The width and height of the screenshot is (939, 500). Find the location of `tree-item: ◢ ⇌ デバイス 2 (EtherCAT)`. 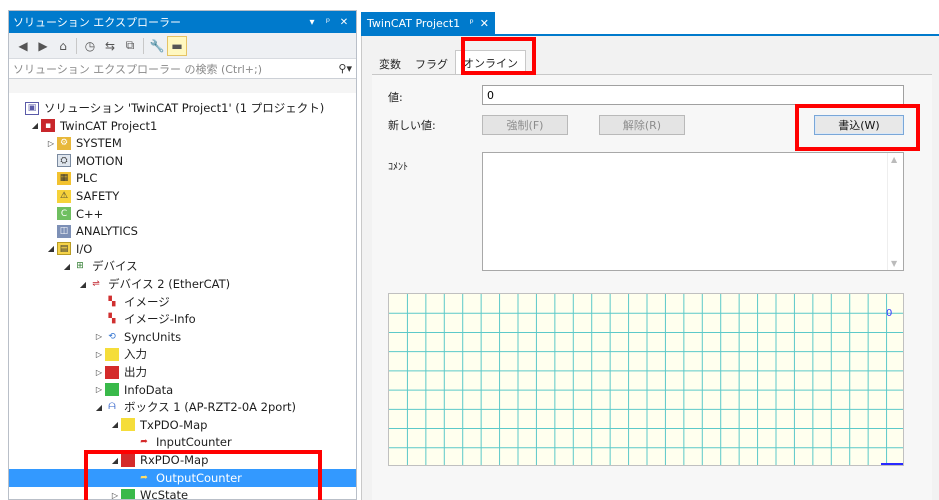

tree-item: ◢ ⇌ デバイス 2 (EtherCAT) is located at coordinates (182, 284).